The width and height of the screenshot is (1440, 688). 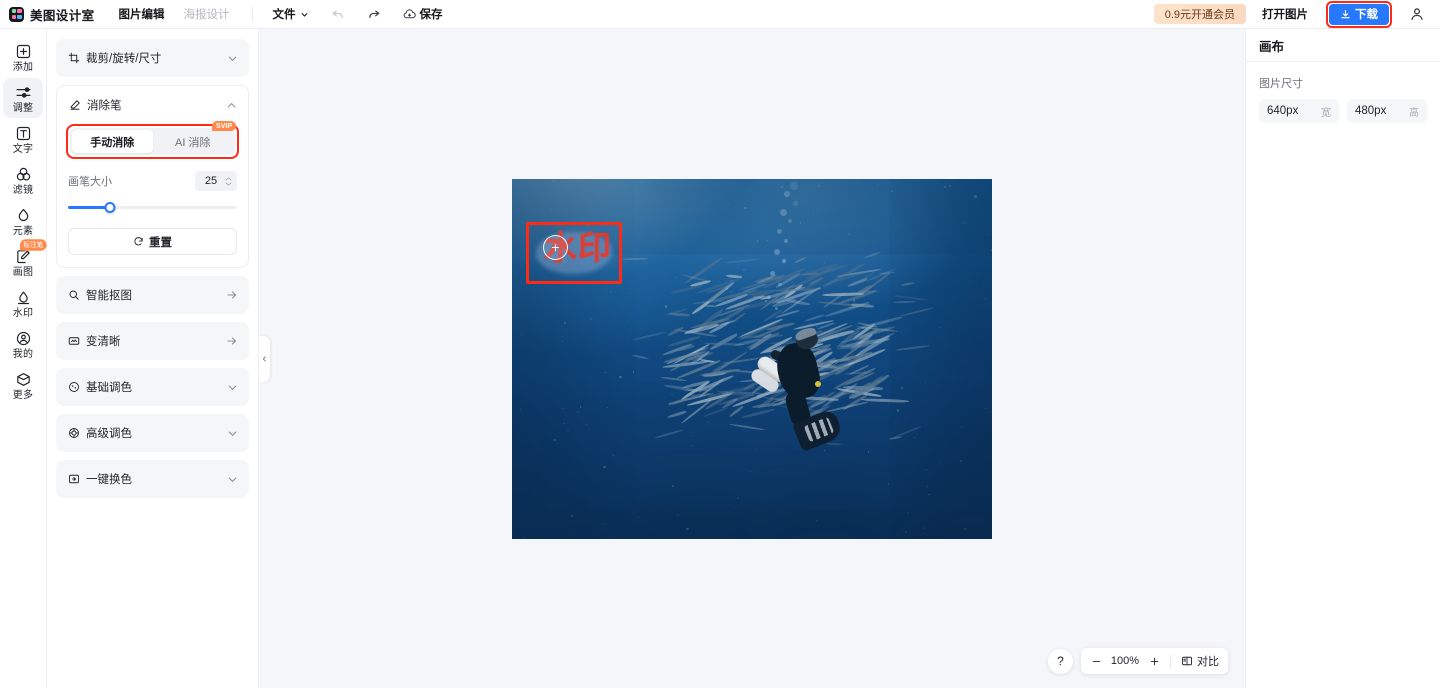 I want to click on sidebar-item-draw: 标注笔 画图, so click(x=25, y=260).